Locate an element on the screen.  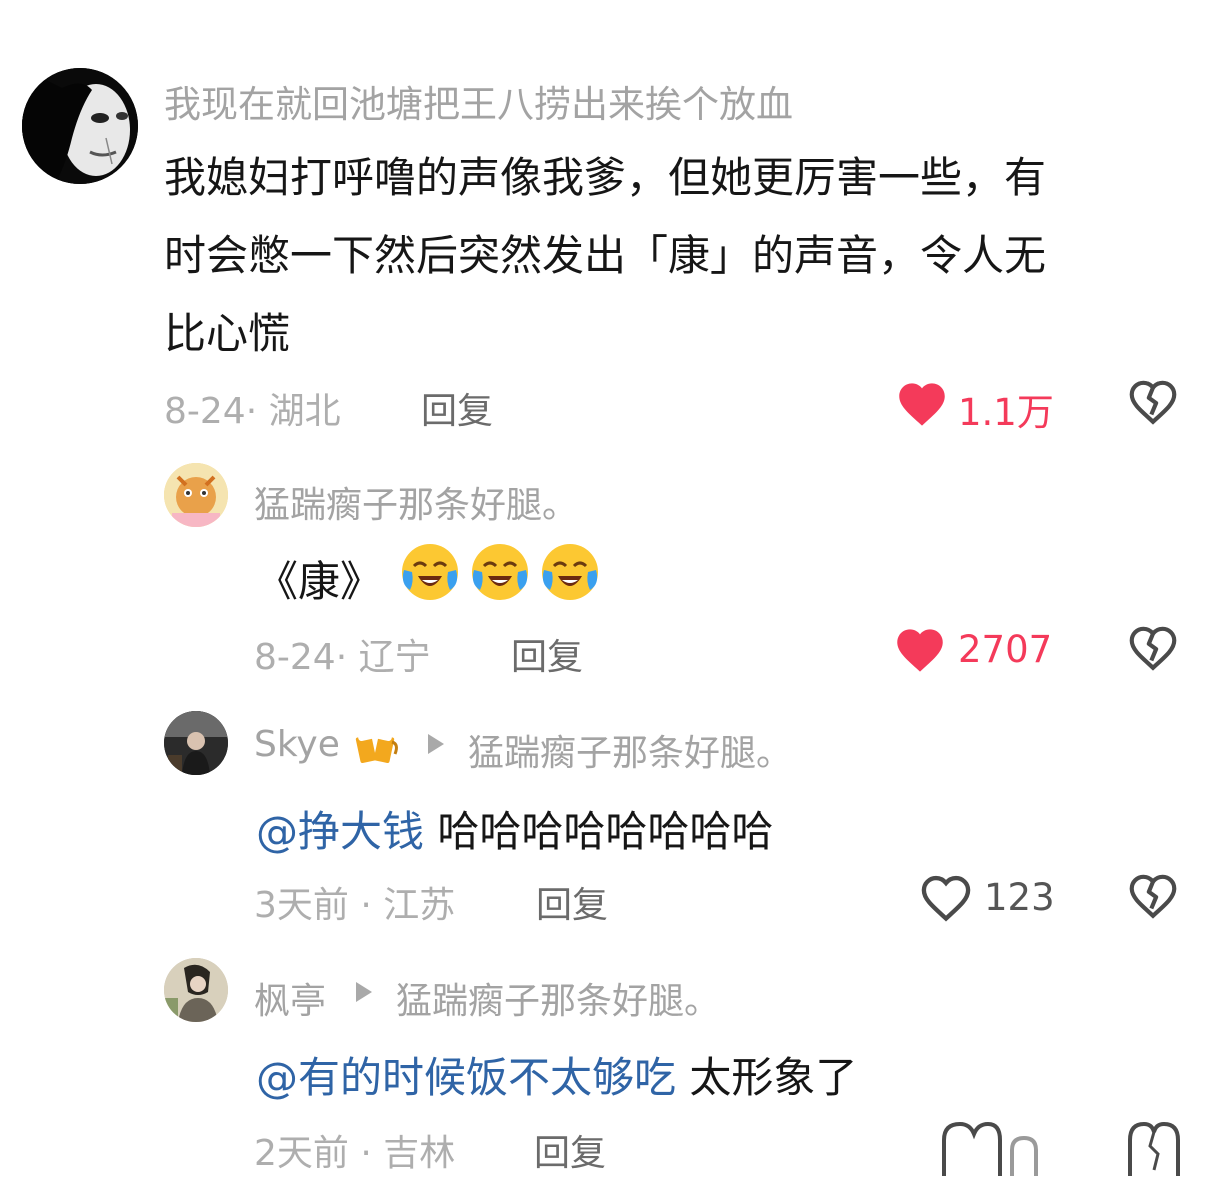
username: 猛踹瘸子那条好腿。 is located at coordinates (416, 502).